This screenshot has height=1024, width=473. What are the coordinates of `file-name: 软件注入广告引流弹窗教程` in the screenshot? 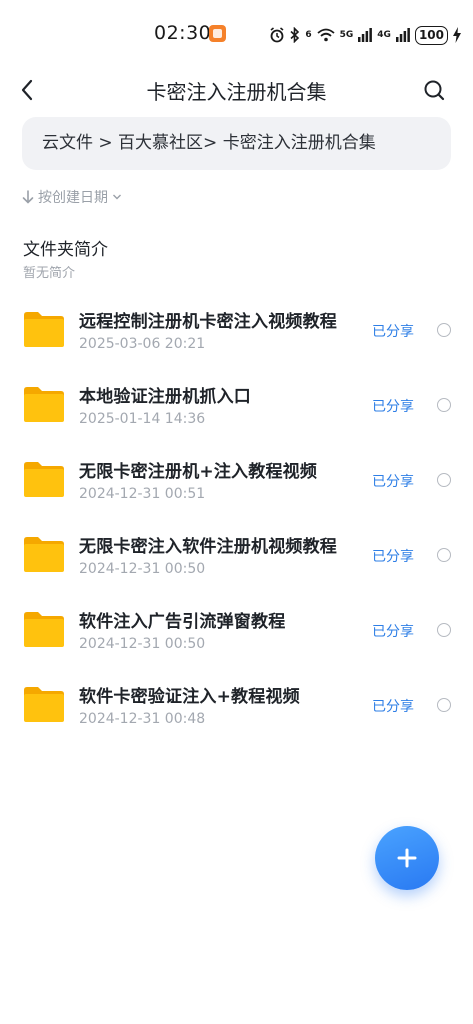 It's located at (182, 622).